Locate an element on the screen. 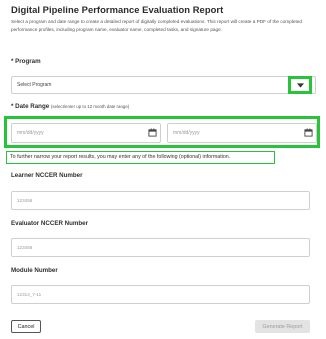 This screenshot has height=339, width=326. evaluator-placeholder: 123456 is located at coordinates (25, 247).